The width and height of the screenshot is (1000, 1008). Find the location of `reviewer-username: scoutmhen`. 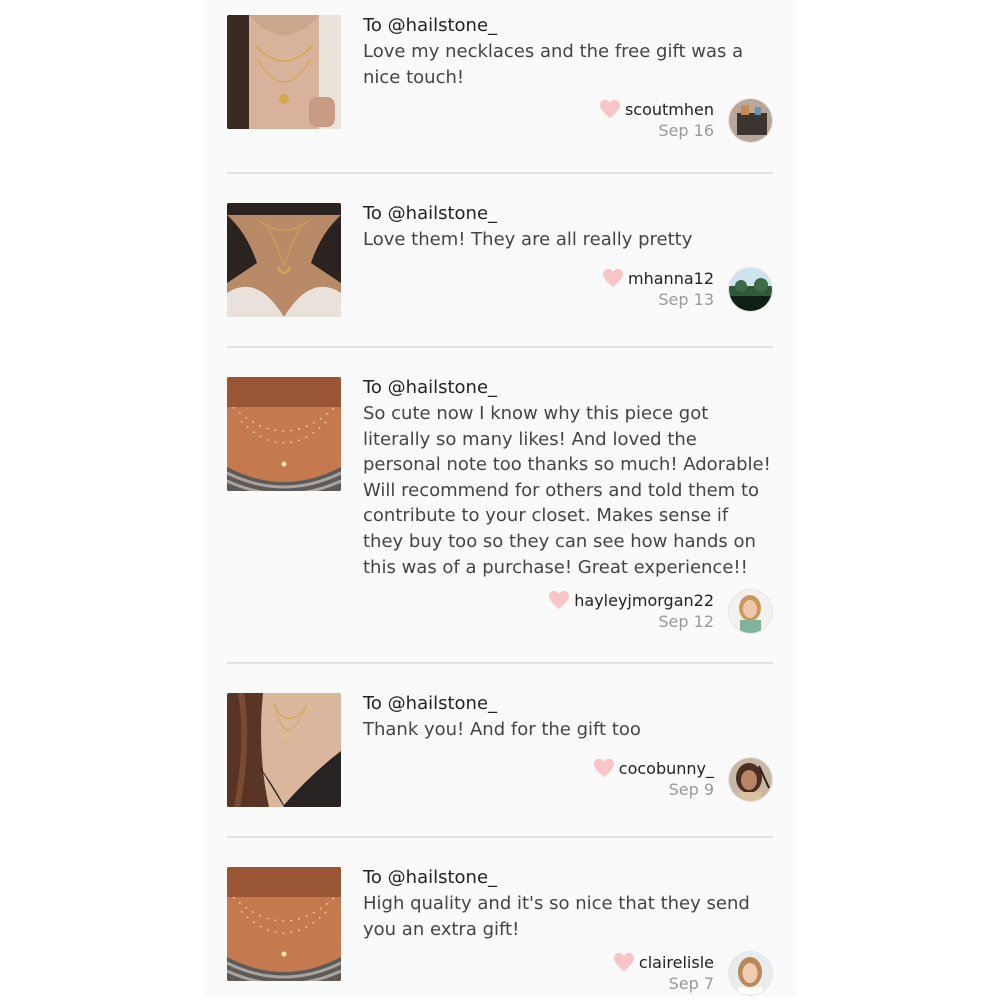

reviewer-username: scoutmhen is located at coordinates (669, 109).